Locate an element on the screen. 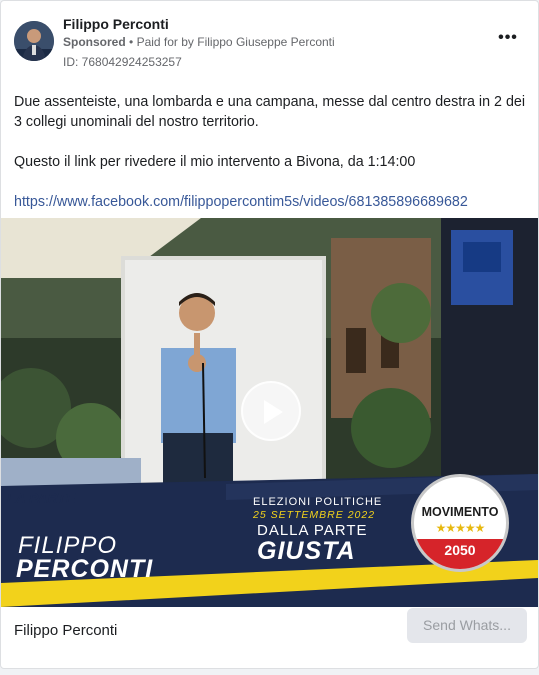 The width and height of the screenshot is (539, 675). ad-id: ID: 768042924253257 is located at coordinates (122, 62).